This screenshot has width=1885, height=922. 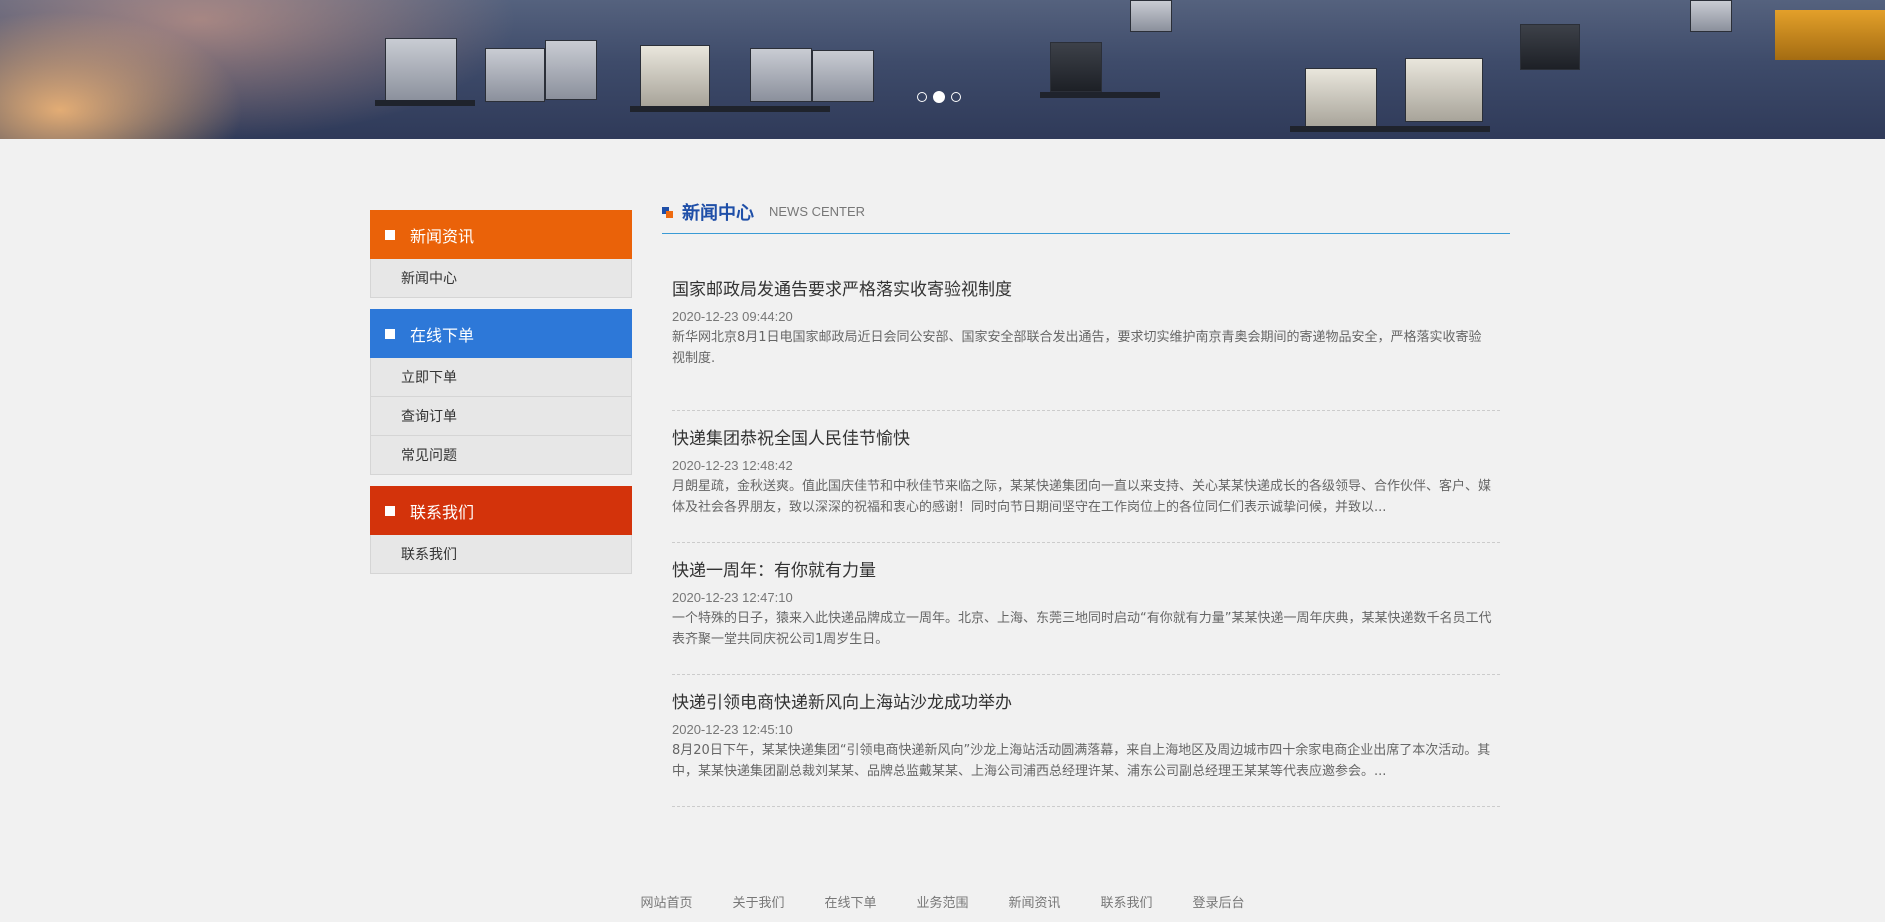 What do you see at coordinates (1086, 703) in the screenshot?
I see `news-title: 快递引领电商快递新风向上海站沙龙成功举办` at bounding box center [1086, 703].